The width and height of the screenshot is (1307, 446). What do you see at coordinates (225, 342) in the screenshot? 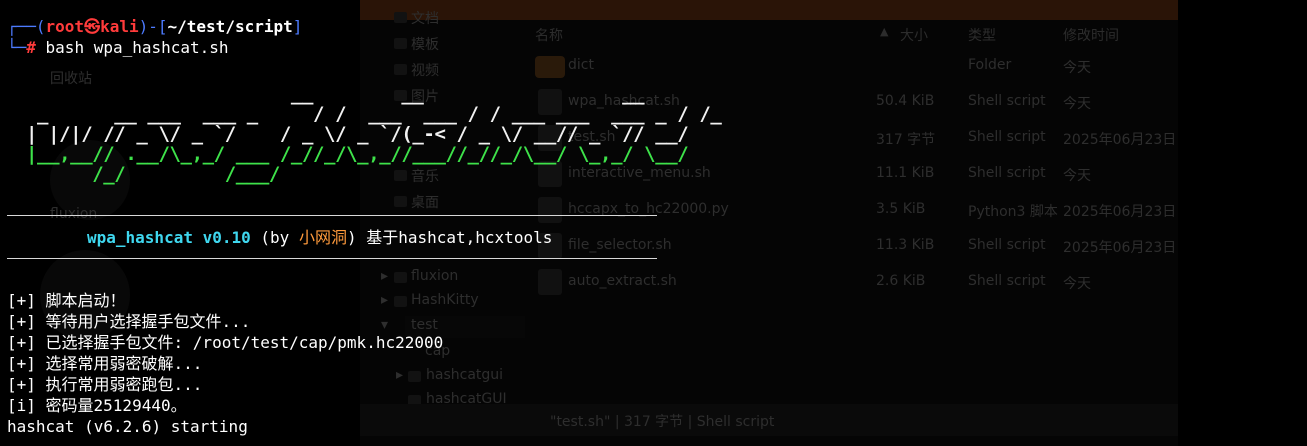
I see `log-line: [+] 已选择握手包文件: /root/test/cap/pmk.hc22000` at bounding box center [225, 342].